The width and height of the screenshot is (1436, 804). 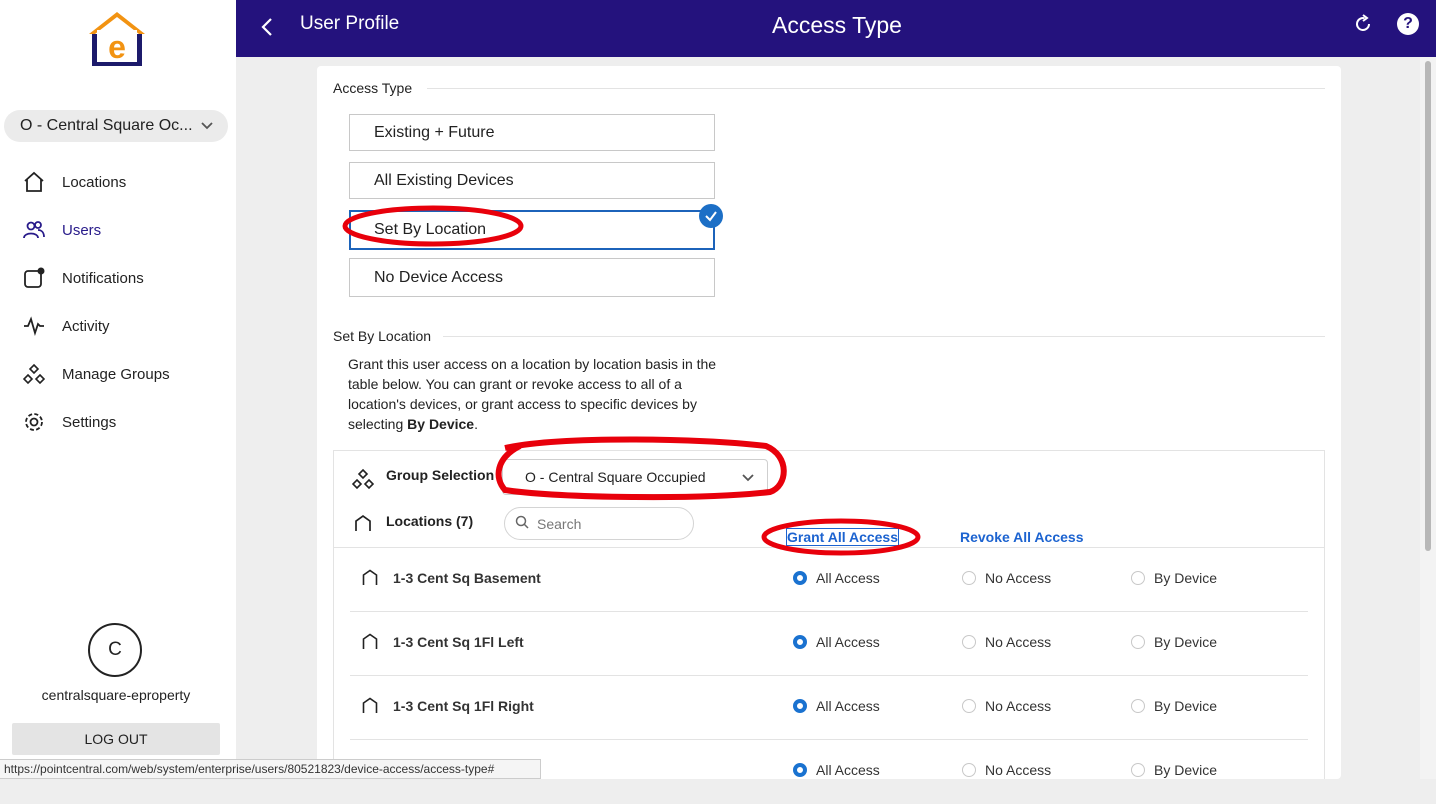 I want to click on sidebar-item-label: Users, so click(x=82, y=230).